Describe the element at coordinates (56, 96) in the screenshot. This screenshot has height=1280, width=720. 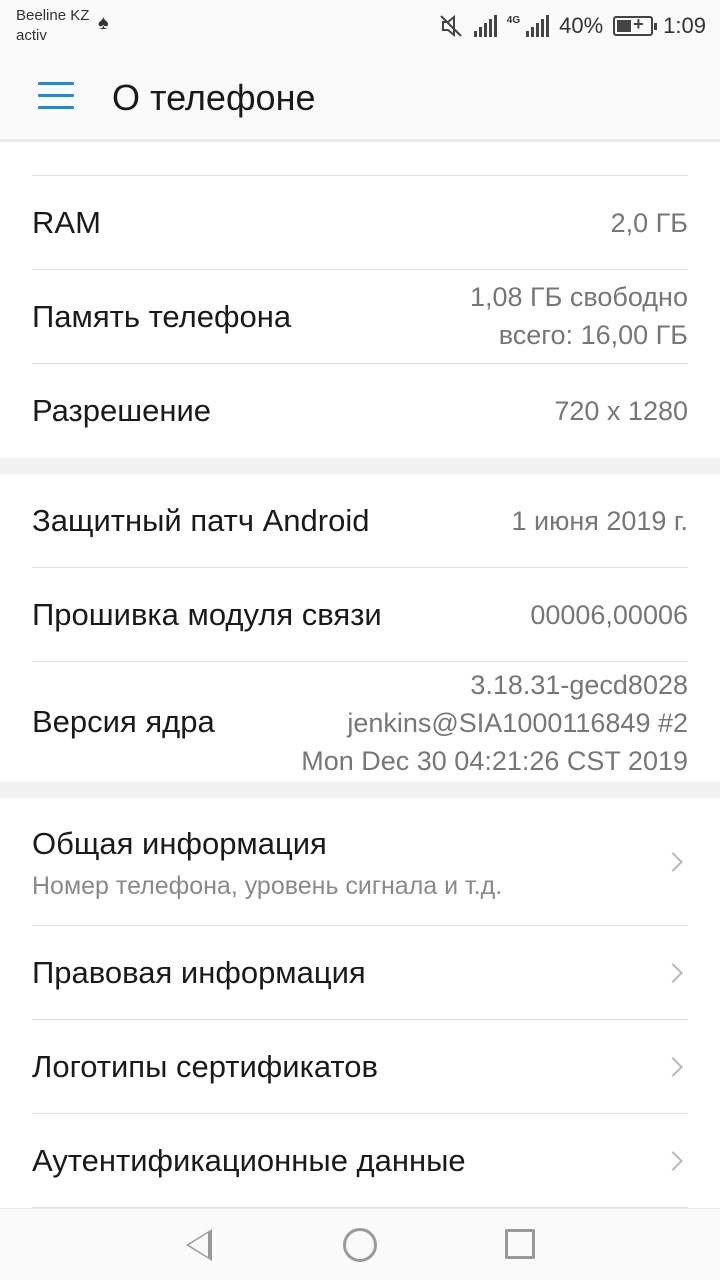
I see `menu-icon` at that location.